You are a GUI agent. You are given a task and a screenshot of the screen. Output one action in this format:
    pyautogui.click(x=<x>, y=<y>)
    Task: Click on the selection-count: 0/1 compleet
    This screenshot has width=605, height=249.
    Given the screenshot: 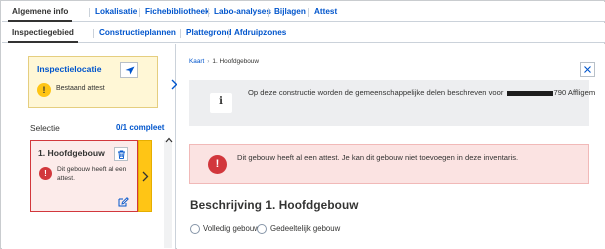 What is the action you would take?
    pyautogui.click(x=140, y=127)
    